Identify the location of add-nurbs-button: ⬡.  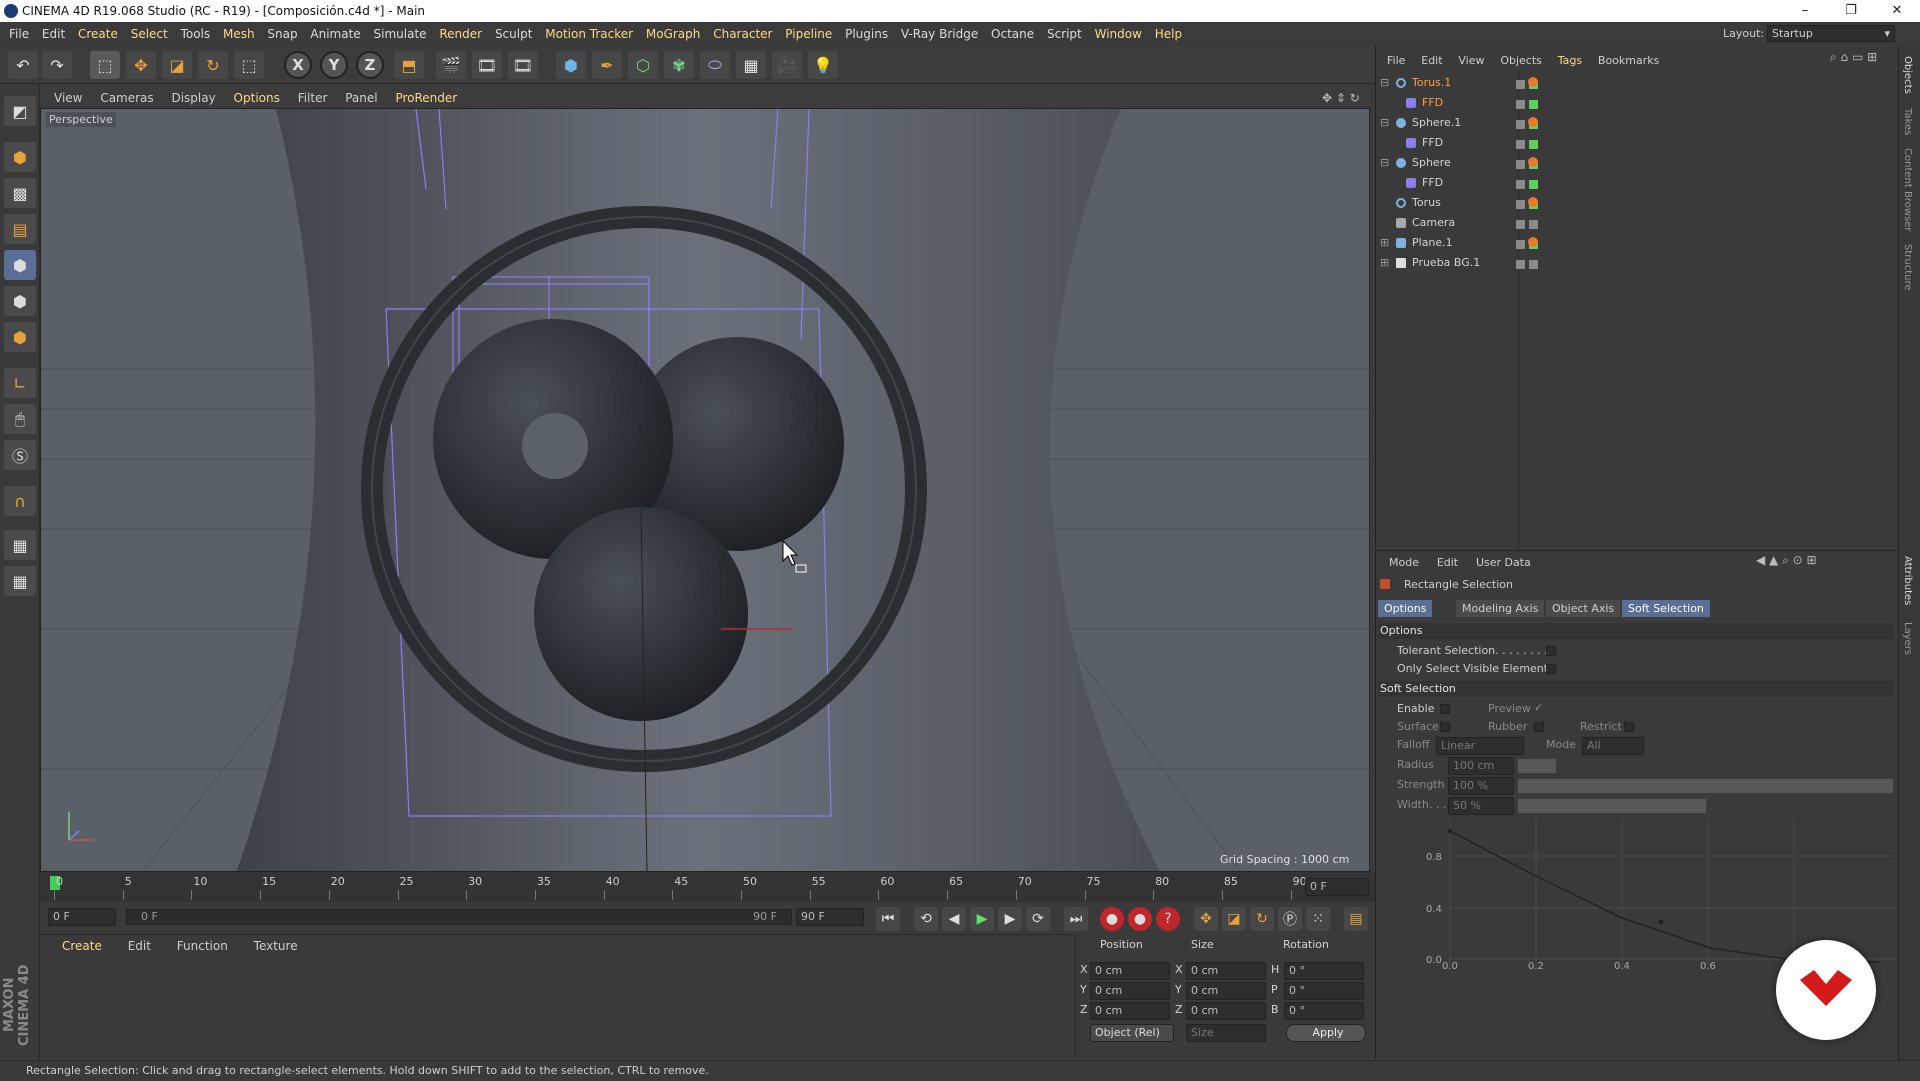
(643, 65).